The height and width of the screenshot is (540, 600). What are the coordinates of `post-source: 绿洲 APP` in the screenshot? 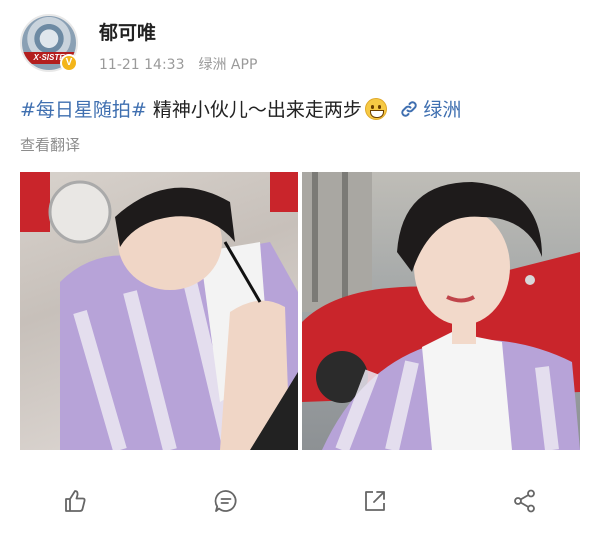 It's located at (228, 65).